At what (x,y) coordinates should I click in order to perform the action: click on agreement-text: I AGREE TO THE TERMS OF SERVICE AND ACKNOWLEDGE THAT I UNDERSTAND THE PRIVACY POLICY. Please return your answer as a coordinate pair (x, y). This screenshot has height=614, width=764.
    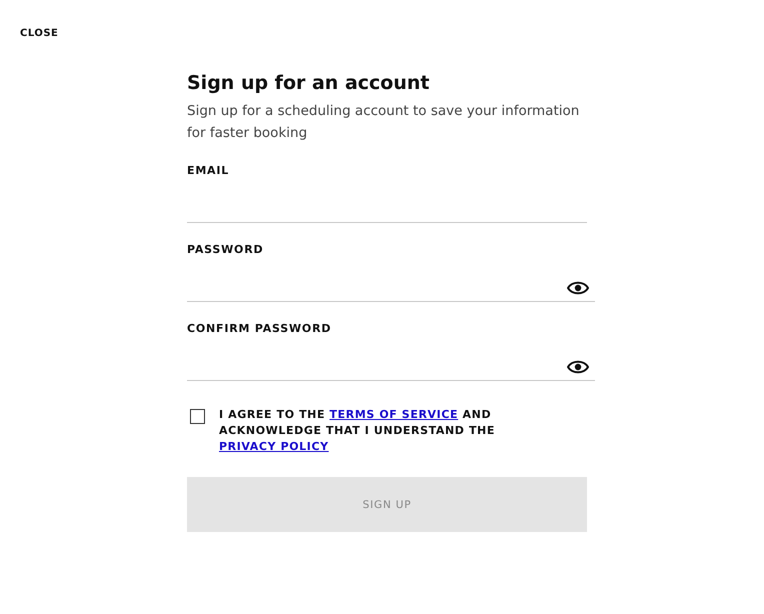
    Looking at the image, I should click on (357, 431).